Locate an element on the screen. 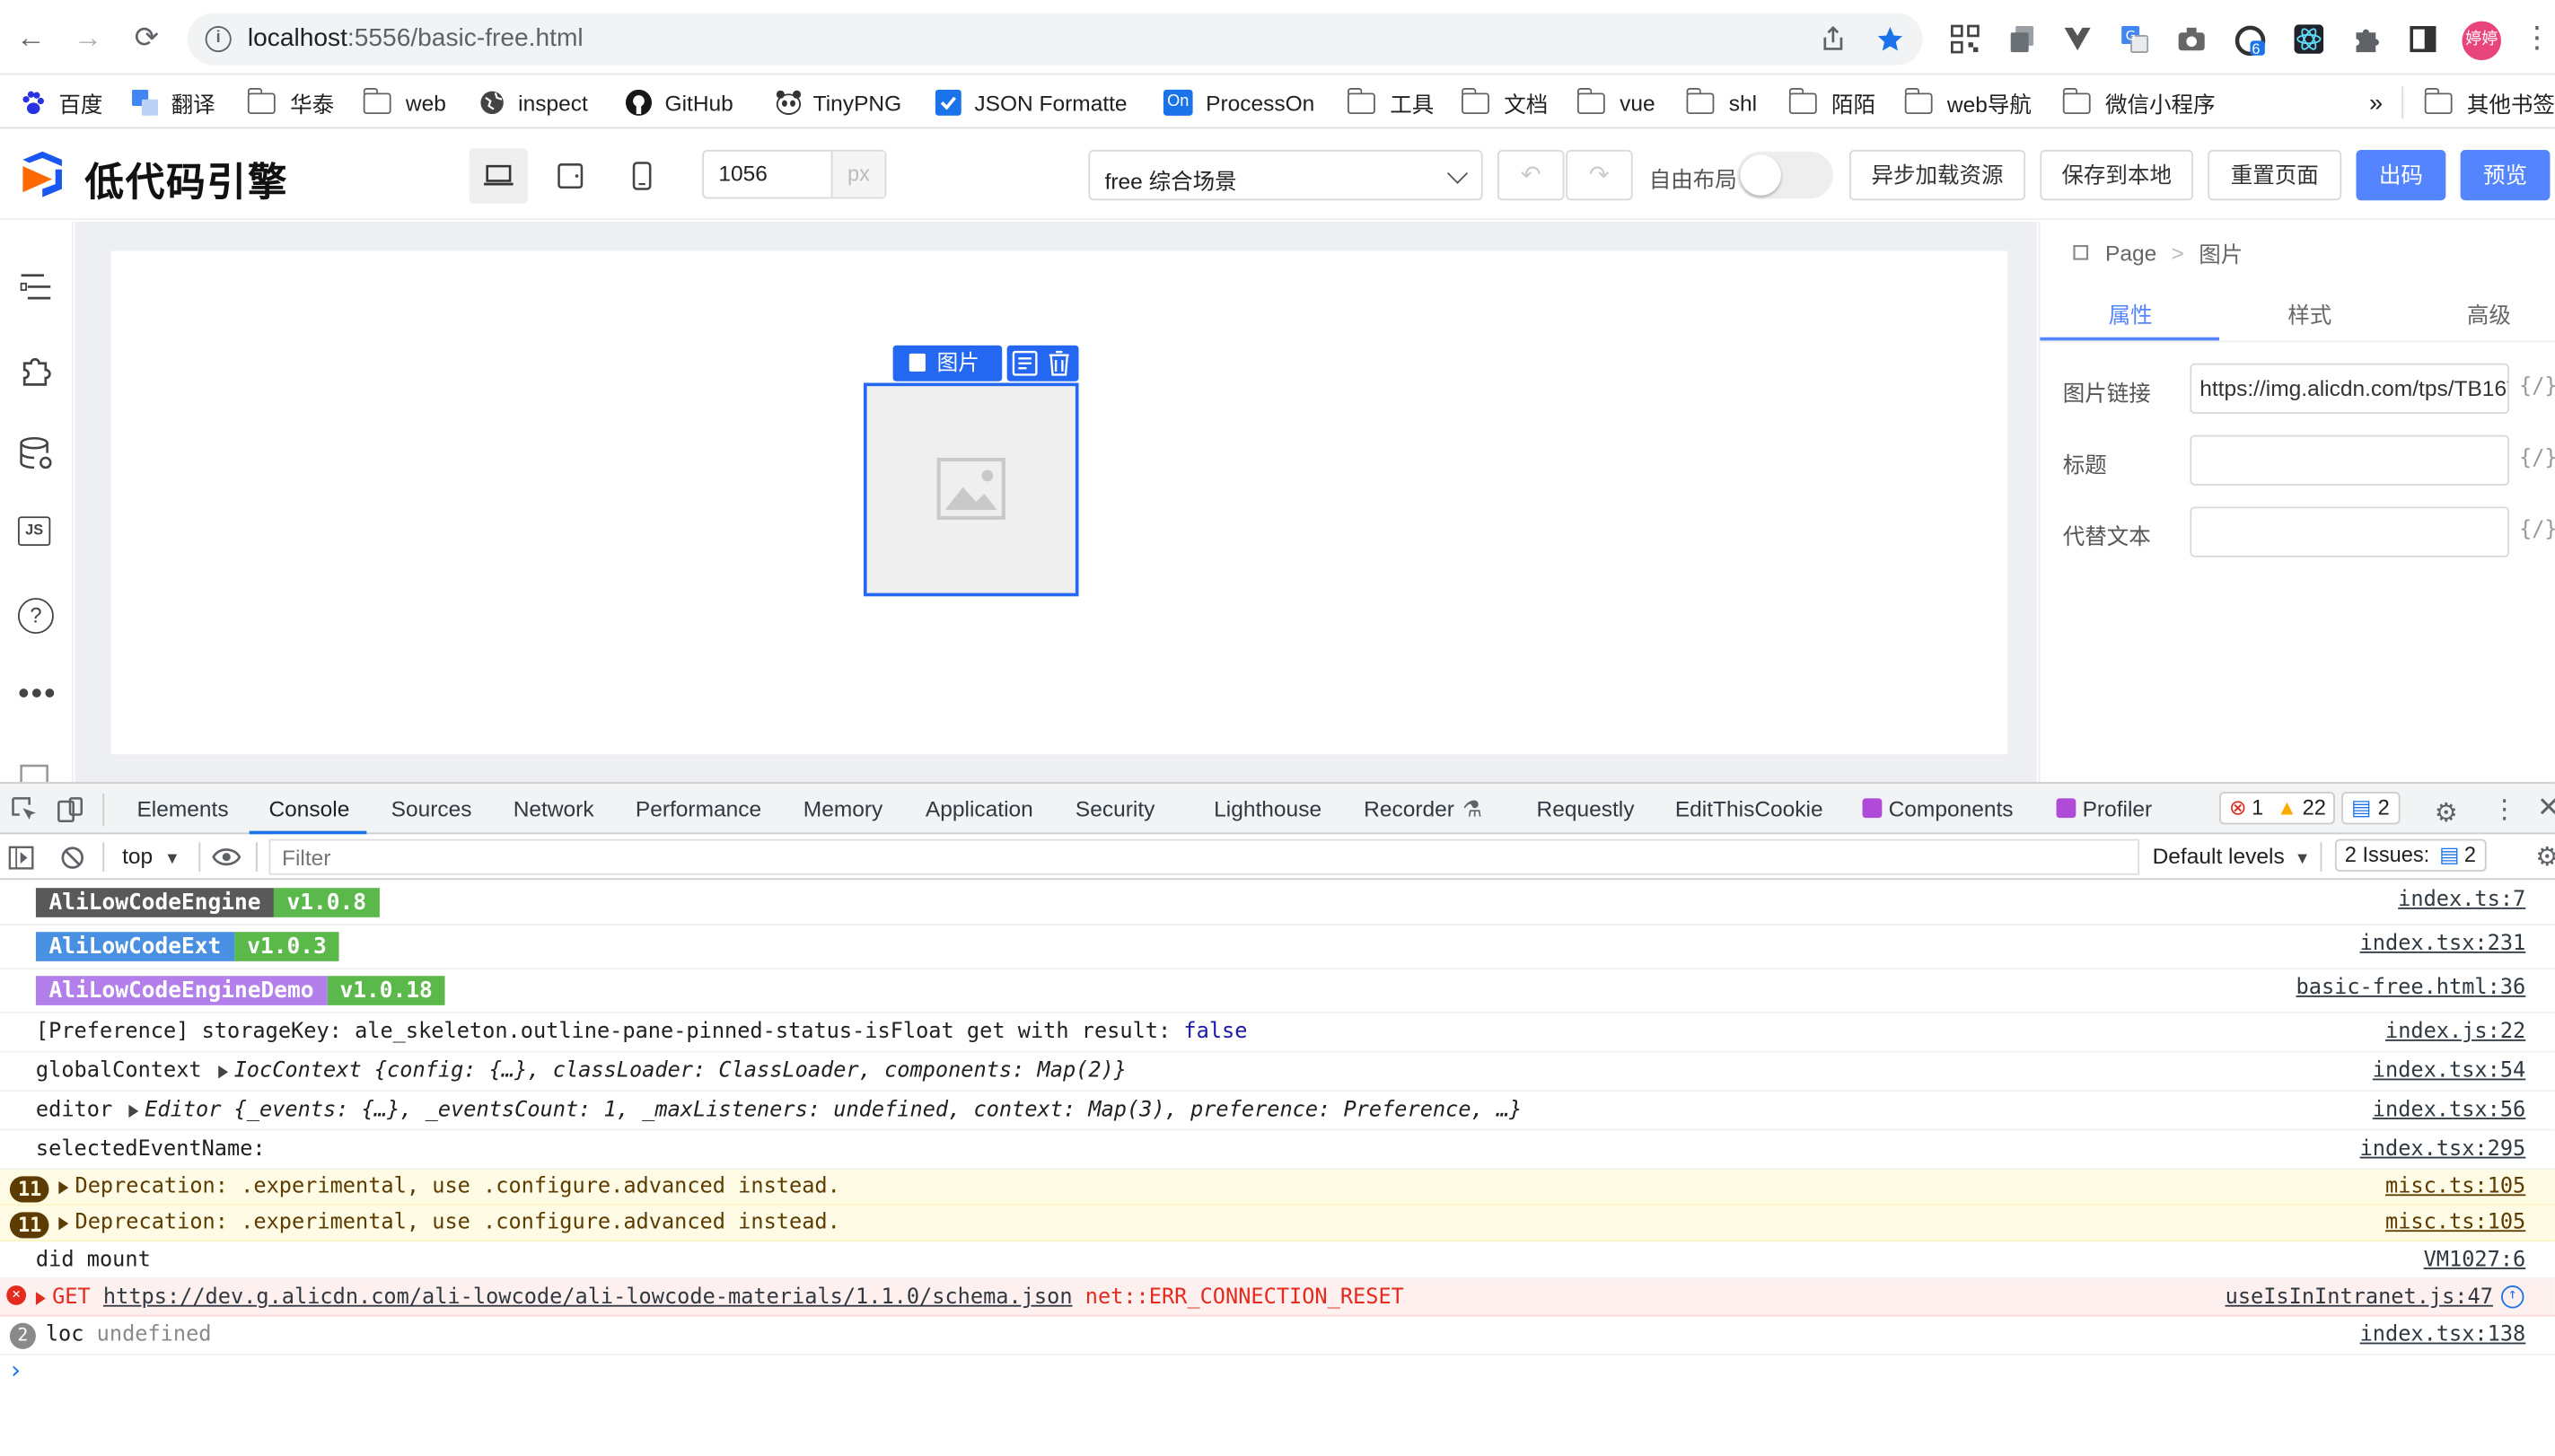 This screenshot has height=1456, width=2555. source-link: basic-free.html:36 is located at coordinates (2411, 988).